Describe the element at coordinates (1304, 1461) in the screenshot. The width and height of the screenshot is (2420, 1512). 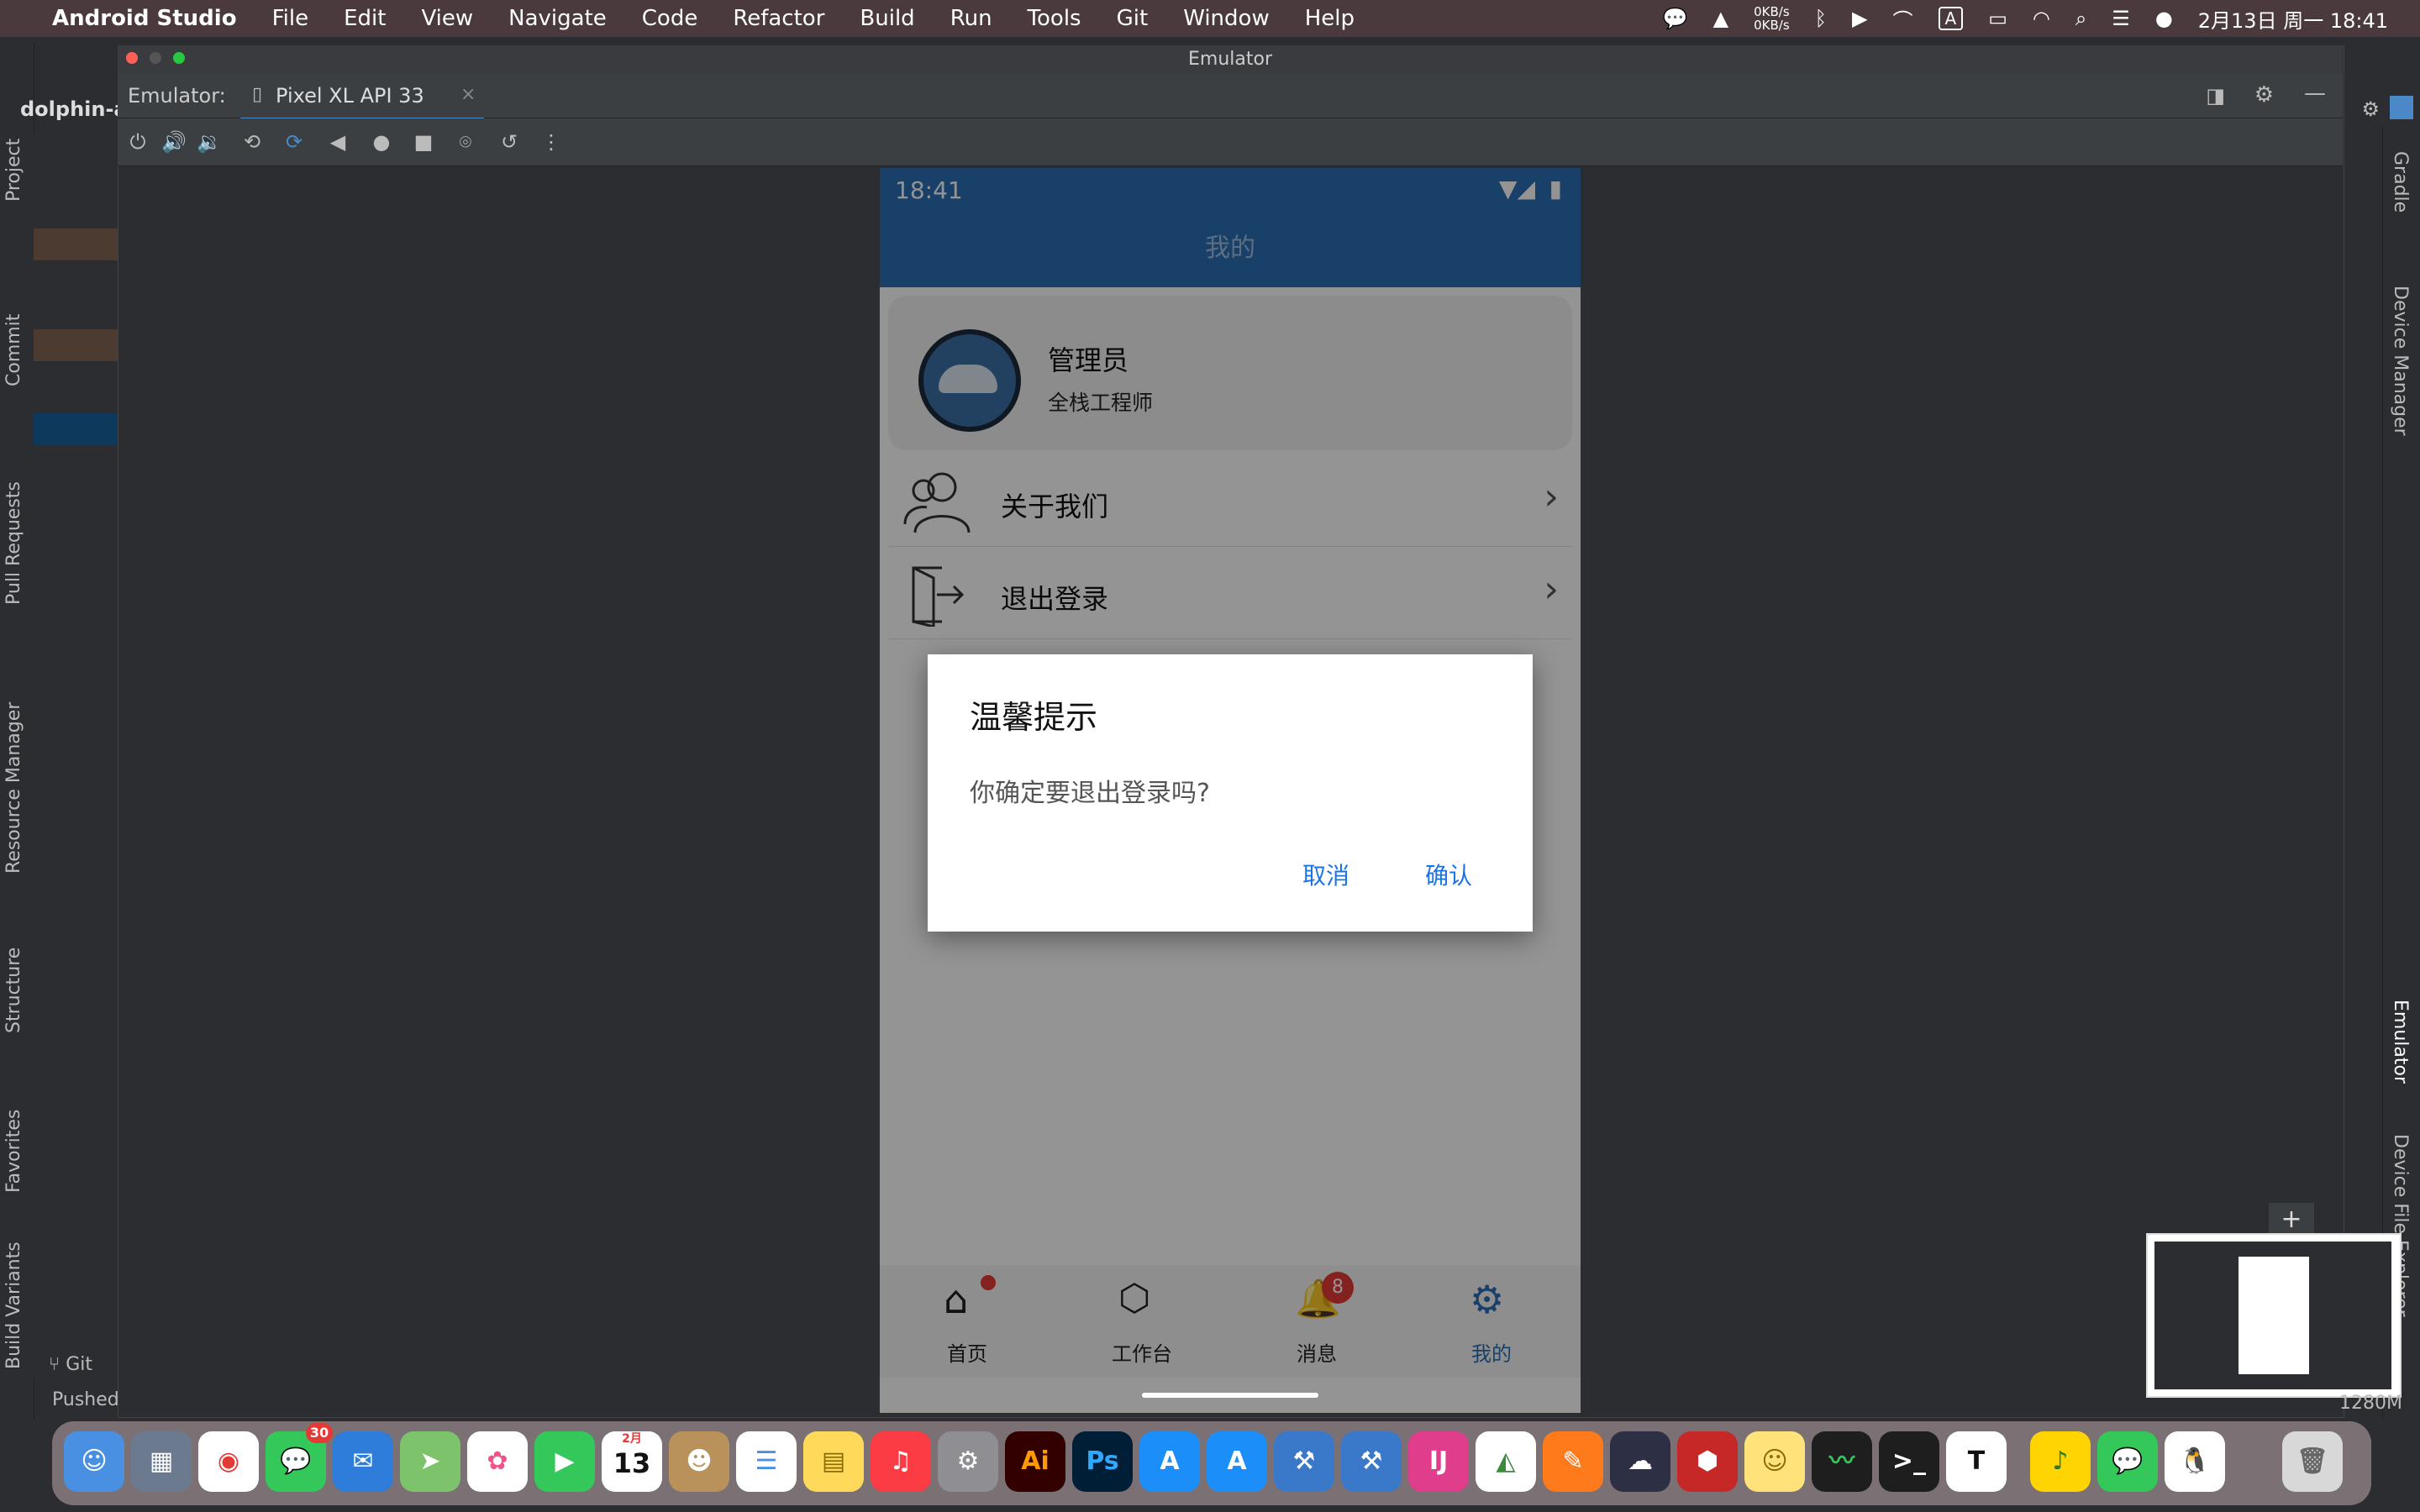
I see `xcode-icon: ⚒` at that location.